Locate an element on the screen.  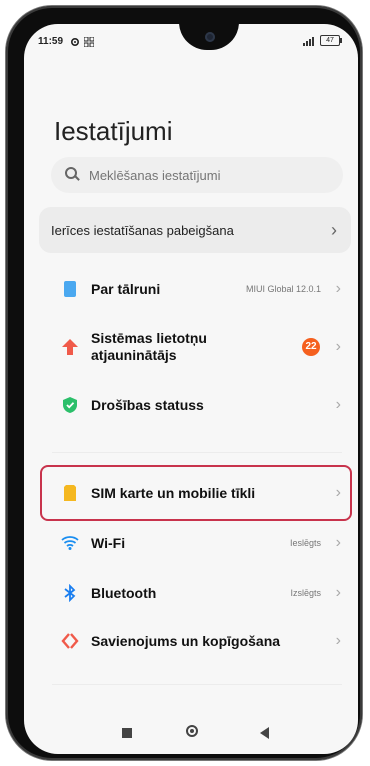
search-bar is located at coordinates (197, 175).